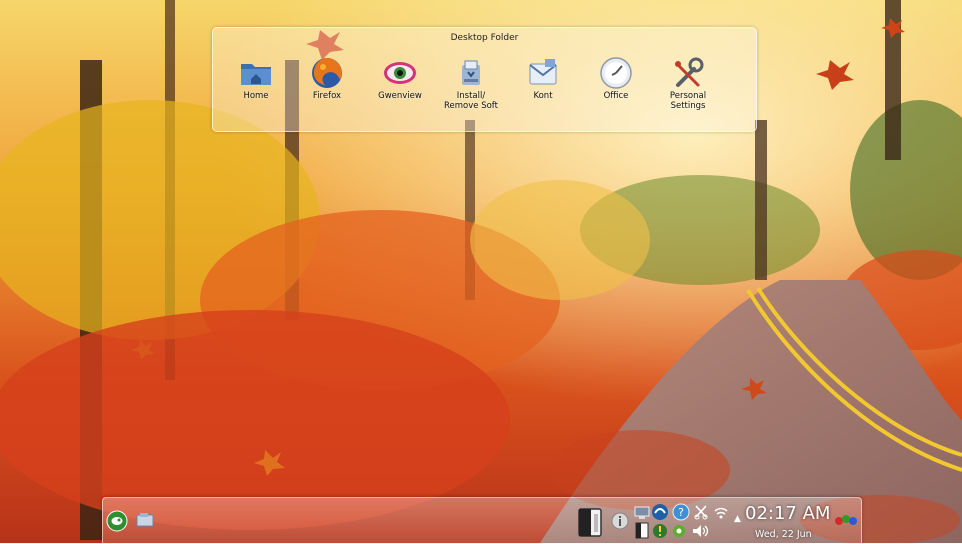 This screenshot has height=544, width=962. What do you see at coordinates (701, 512) in the screenshot?
I see `klipper-scissors-icon` at bounding box center [701, 512].